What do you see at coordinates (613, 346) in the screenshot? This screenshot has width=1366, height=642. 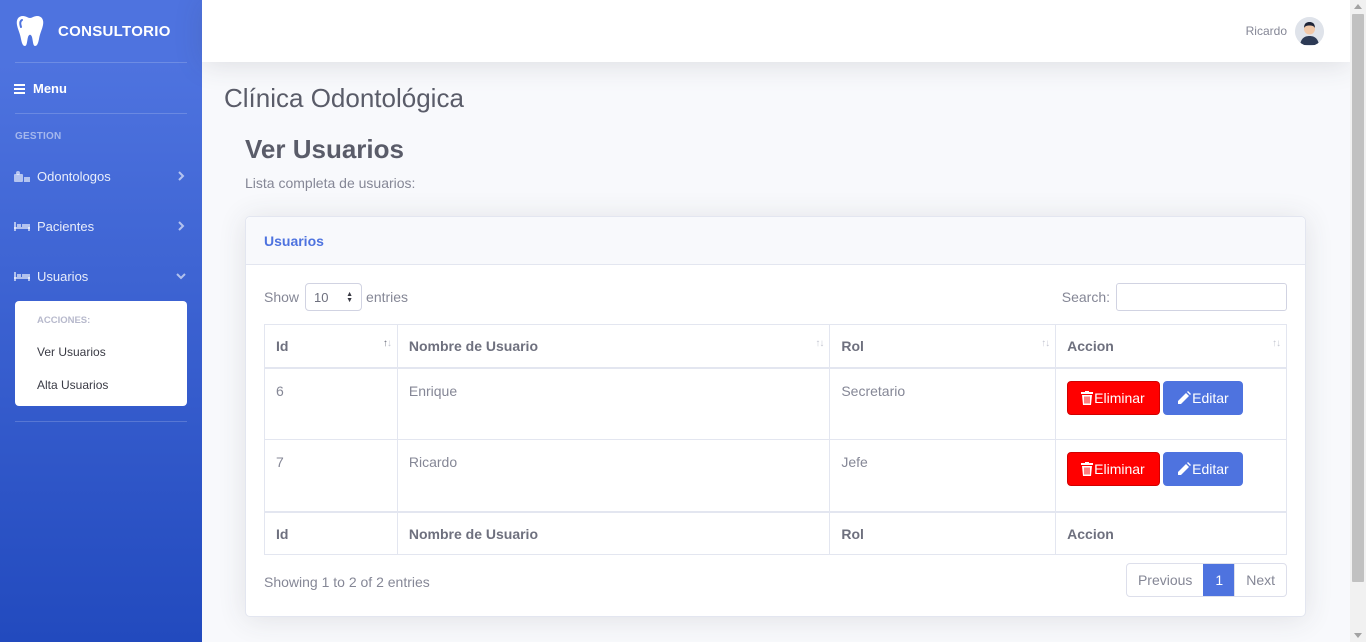 I see `column-header-name: Nombre de Usuario ↑↓` at bounding box center [613, 346].